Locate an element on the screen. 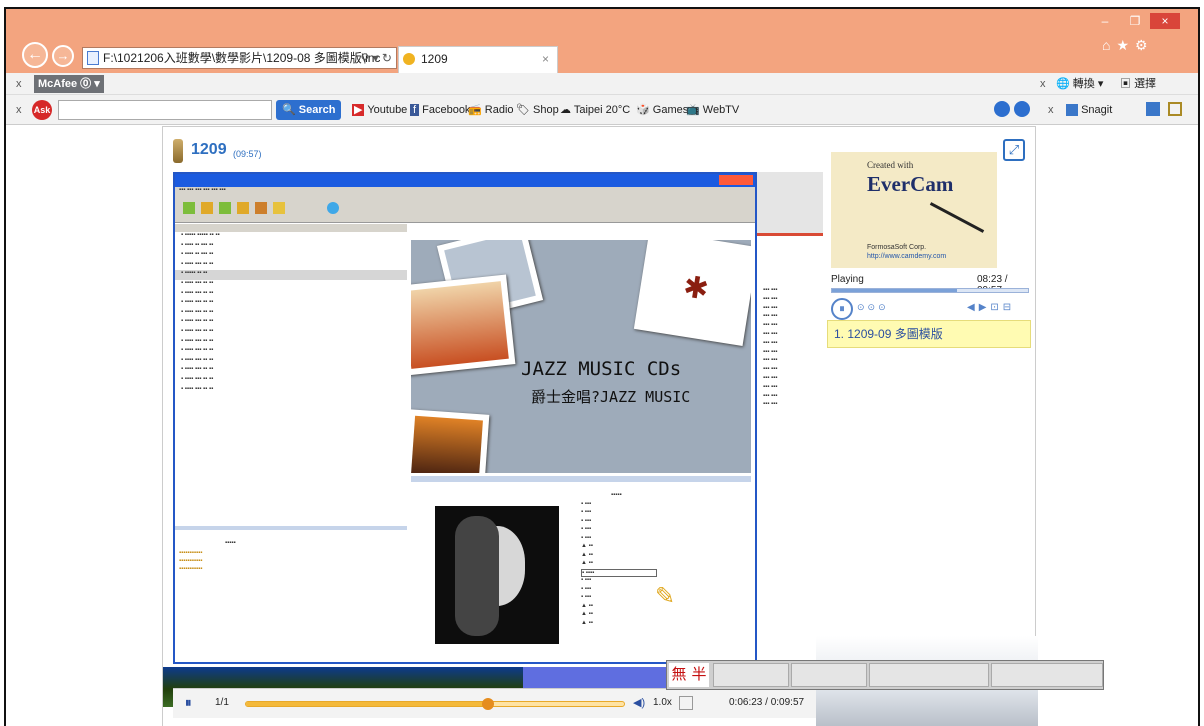  photo-autumn is located at coordinates (463, 325).